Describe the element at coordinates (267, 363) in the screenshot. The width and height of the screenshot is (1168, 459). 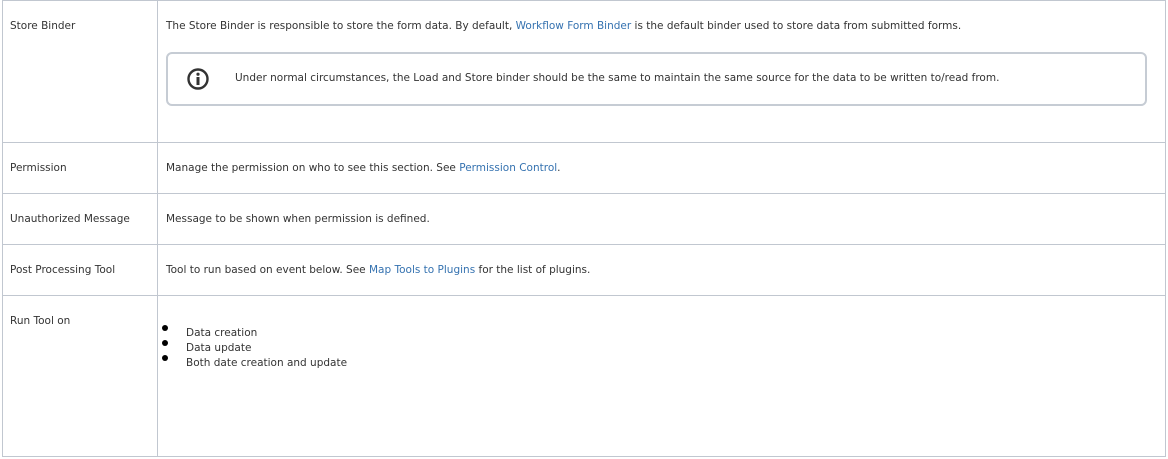
I see `list-item-text: Both date creation and update` at that location.